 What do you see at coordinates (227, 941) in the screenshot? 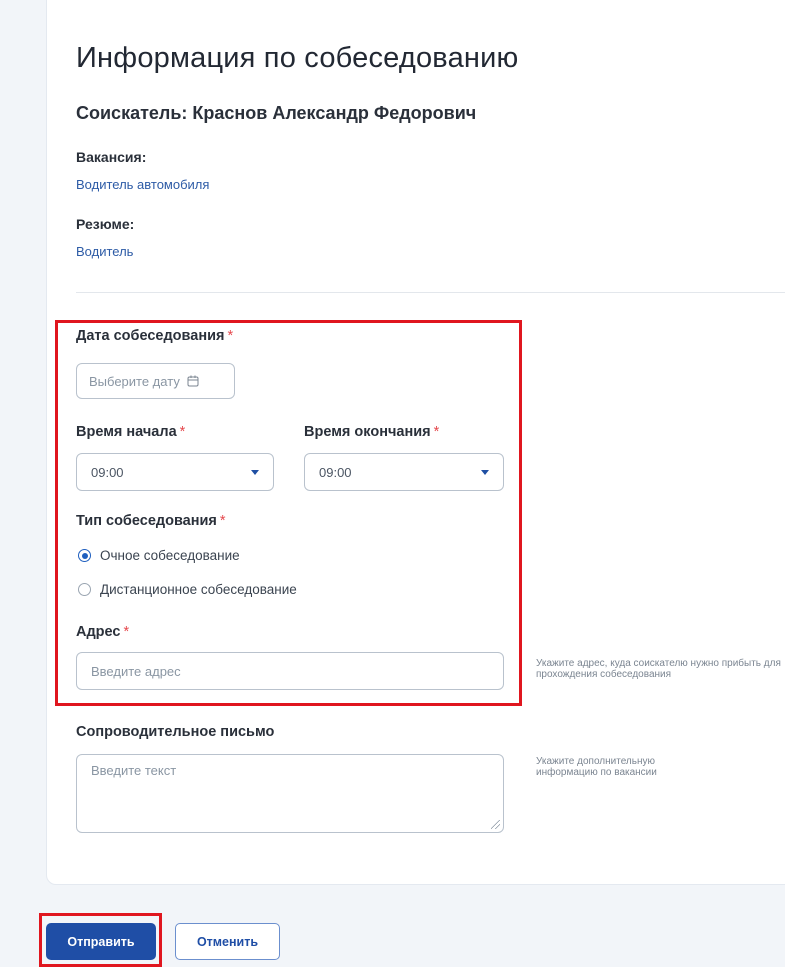
I see `cancel-button: Отменить` at bounding box center [227, 941].